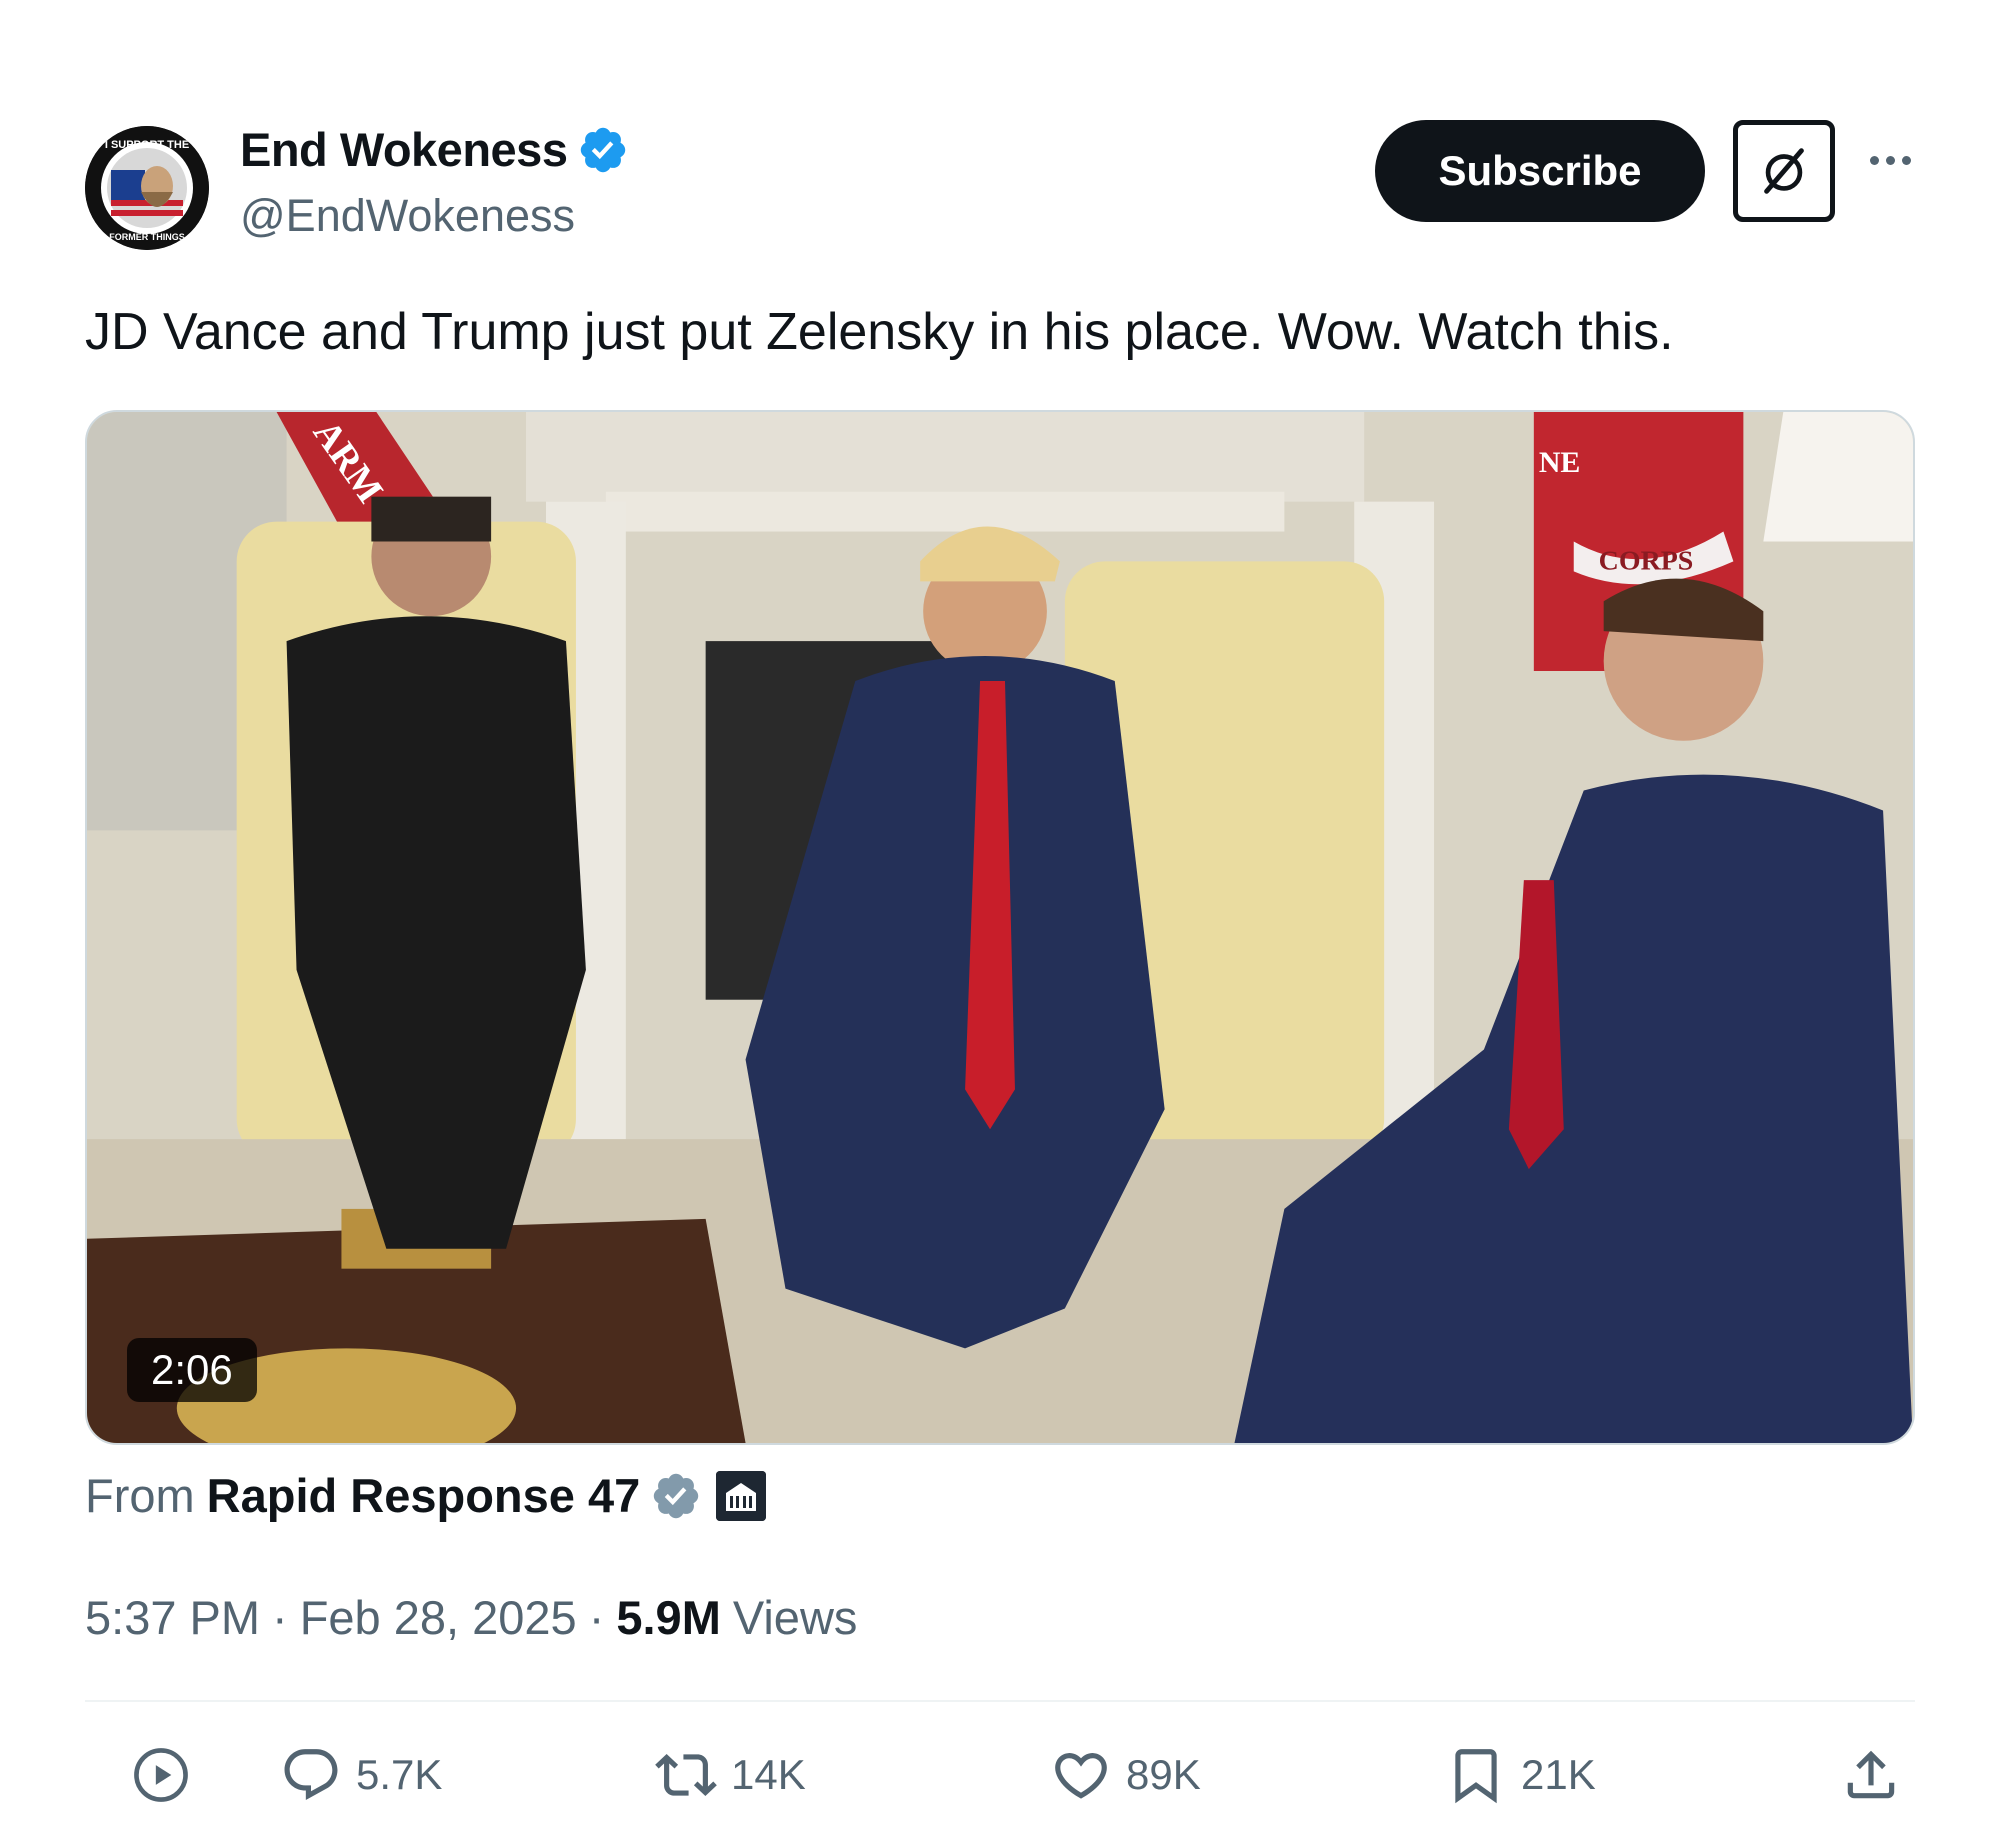 The image size is (2000, 1821). I want to click on flag-right-text-banner: CORPS, so click(1646, 560).